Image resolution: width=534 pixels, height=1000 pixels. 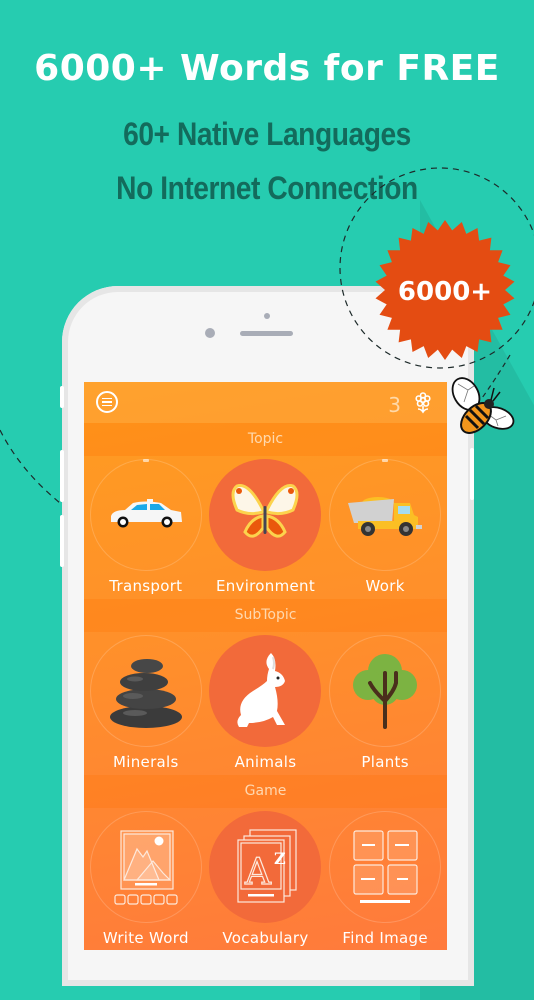 I want to click on az-cards-icon: A Z, so click(x=267, y=866).